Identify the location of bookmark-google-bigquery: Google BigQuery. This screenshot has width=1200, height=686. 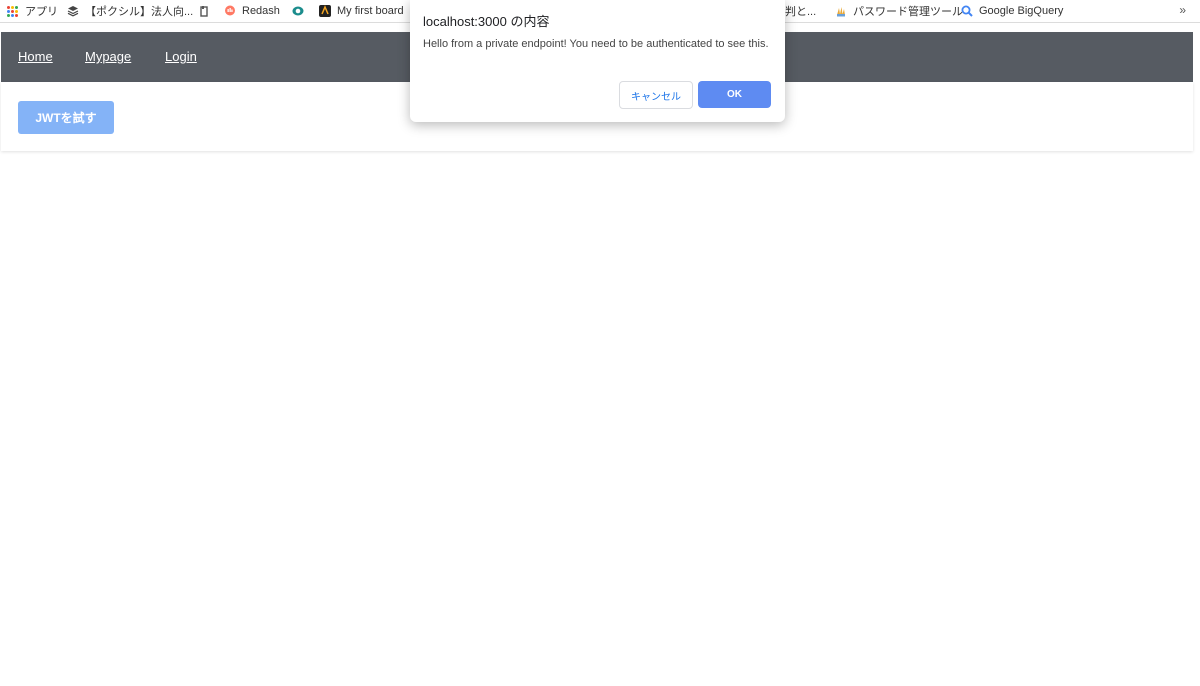
(1012, 11).